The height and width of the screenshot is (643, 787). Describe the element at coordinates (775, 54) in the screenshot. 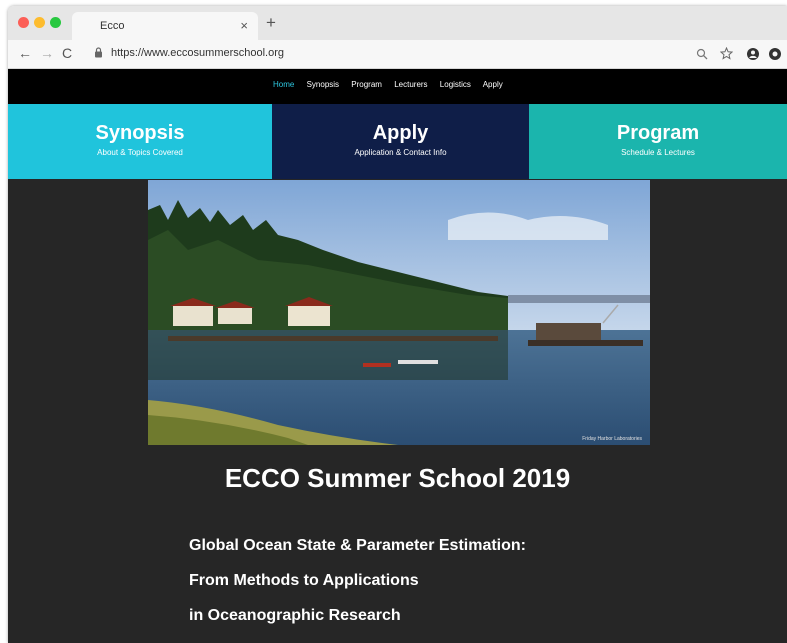

I see `extension-icon` at that location.